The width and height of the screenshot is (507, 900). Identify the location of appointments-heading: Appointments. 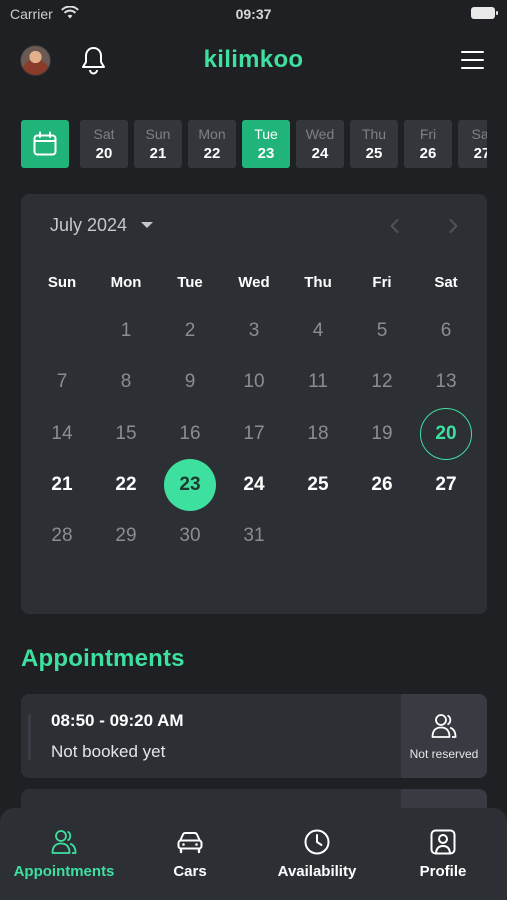
(103, 658).